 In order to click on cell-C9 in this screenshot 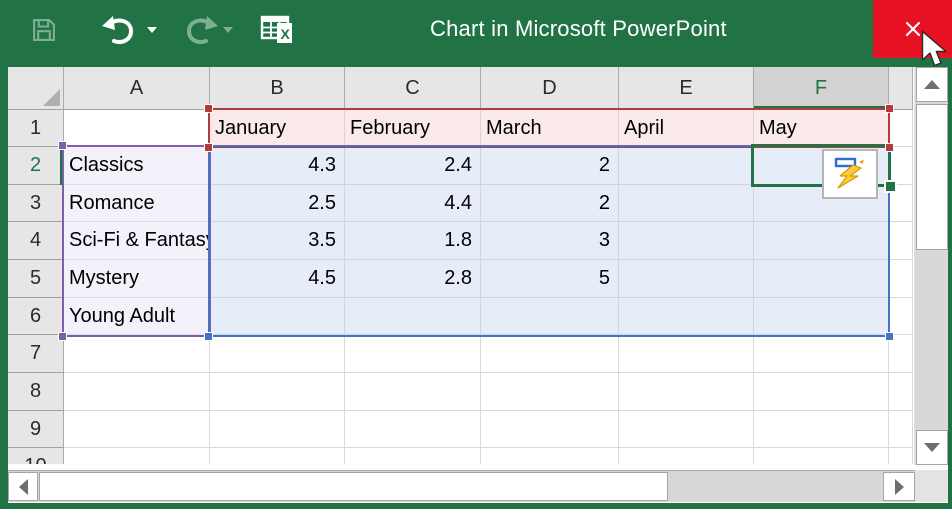, I will do `click(413, 429)`.